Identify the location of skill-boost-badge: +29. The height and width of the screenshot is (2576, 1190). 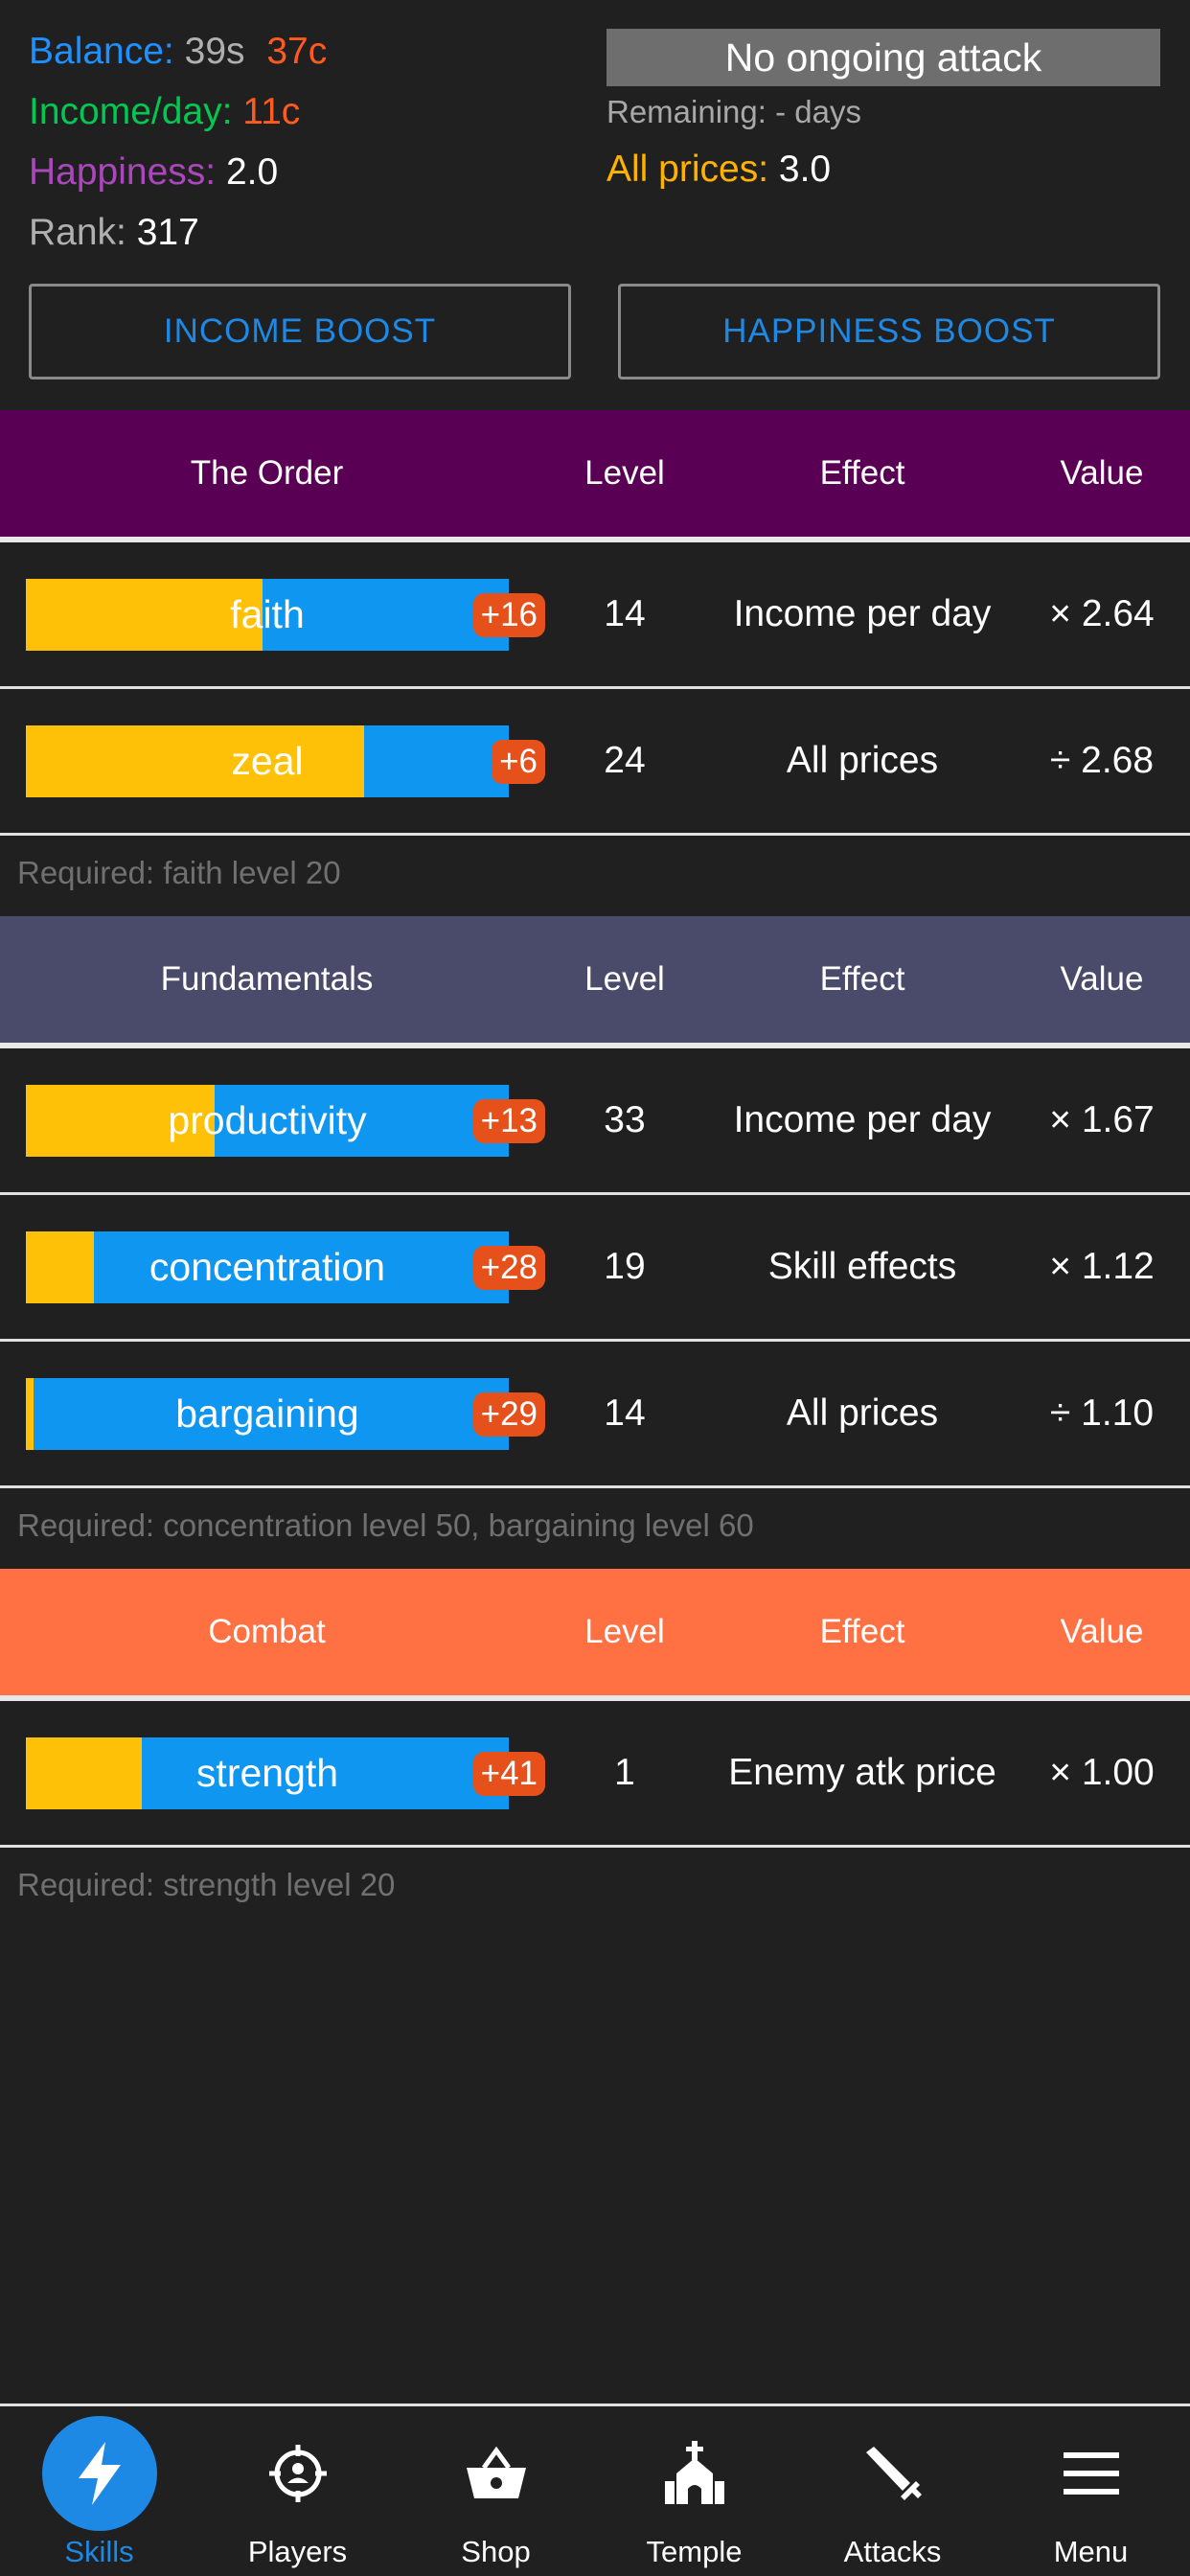
(509, 1414).